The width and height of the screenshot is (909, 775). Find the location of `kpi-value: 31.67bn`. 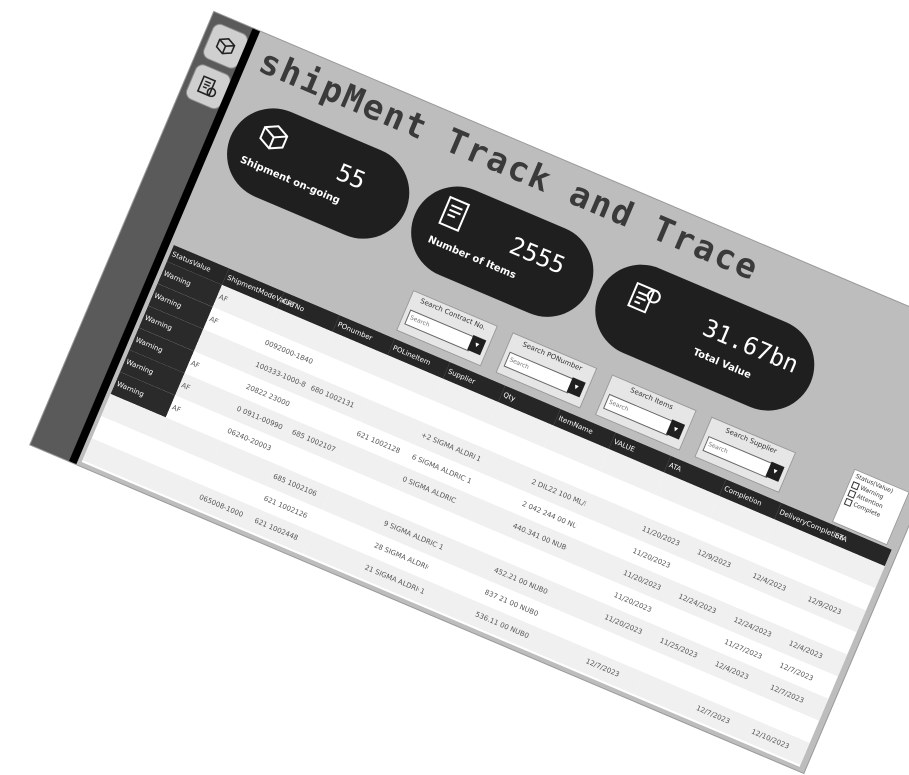

kpi-value: 31.67bn is located at coordinates (750, 346).